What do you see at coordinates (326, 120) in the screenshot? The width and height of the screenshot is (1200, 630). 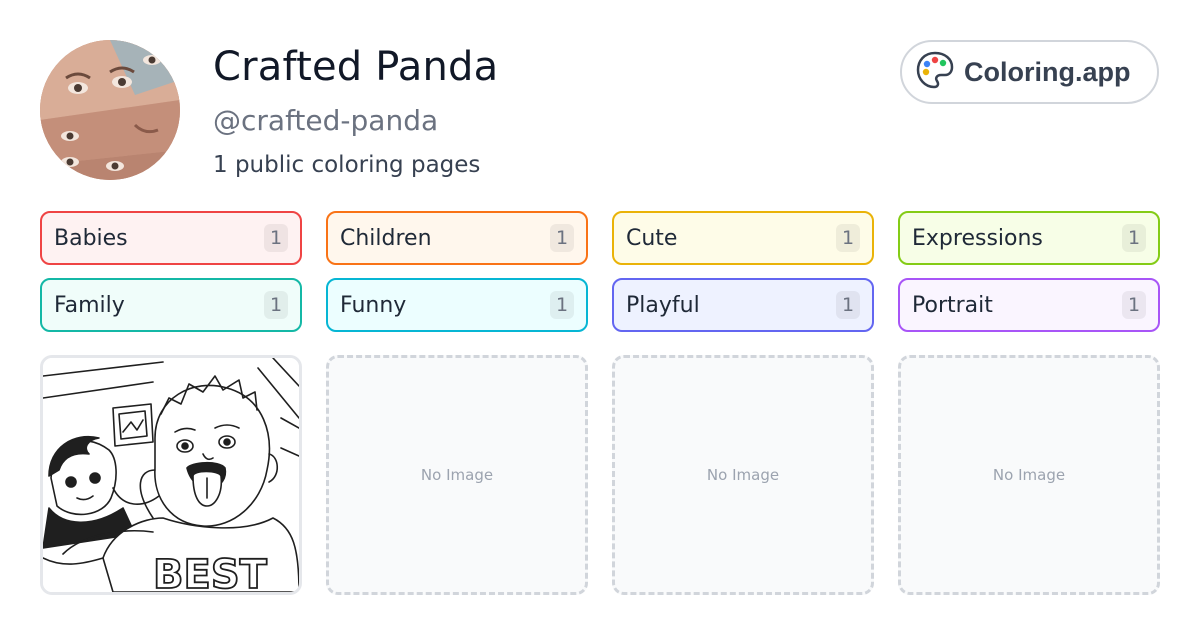 I see `profile-handle: @crafted-panda` at bounding box center [326, 120].